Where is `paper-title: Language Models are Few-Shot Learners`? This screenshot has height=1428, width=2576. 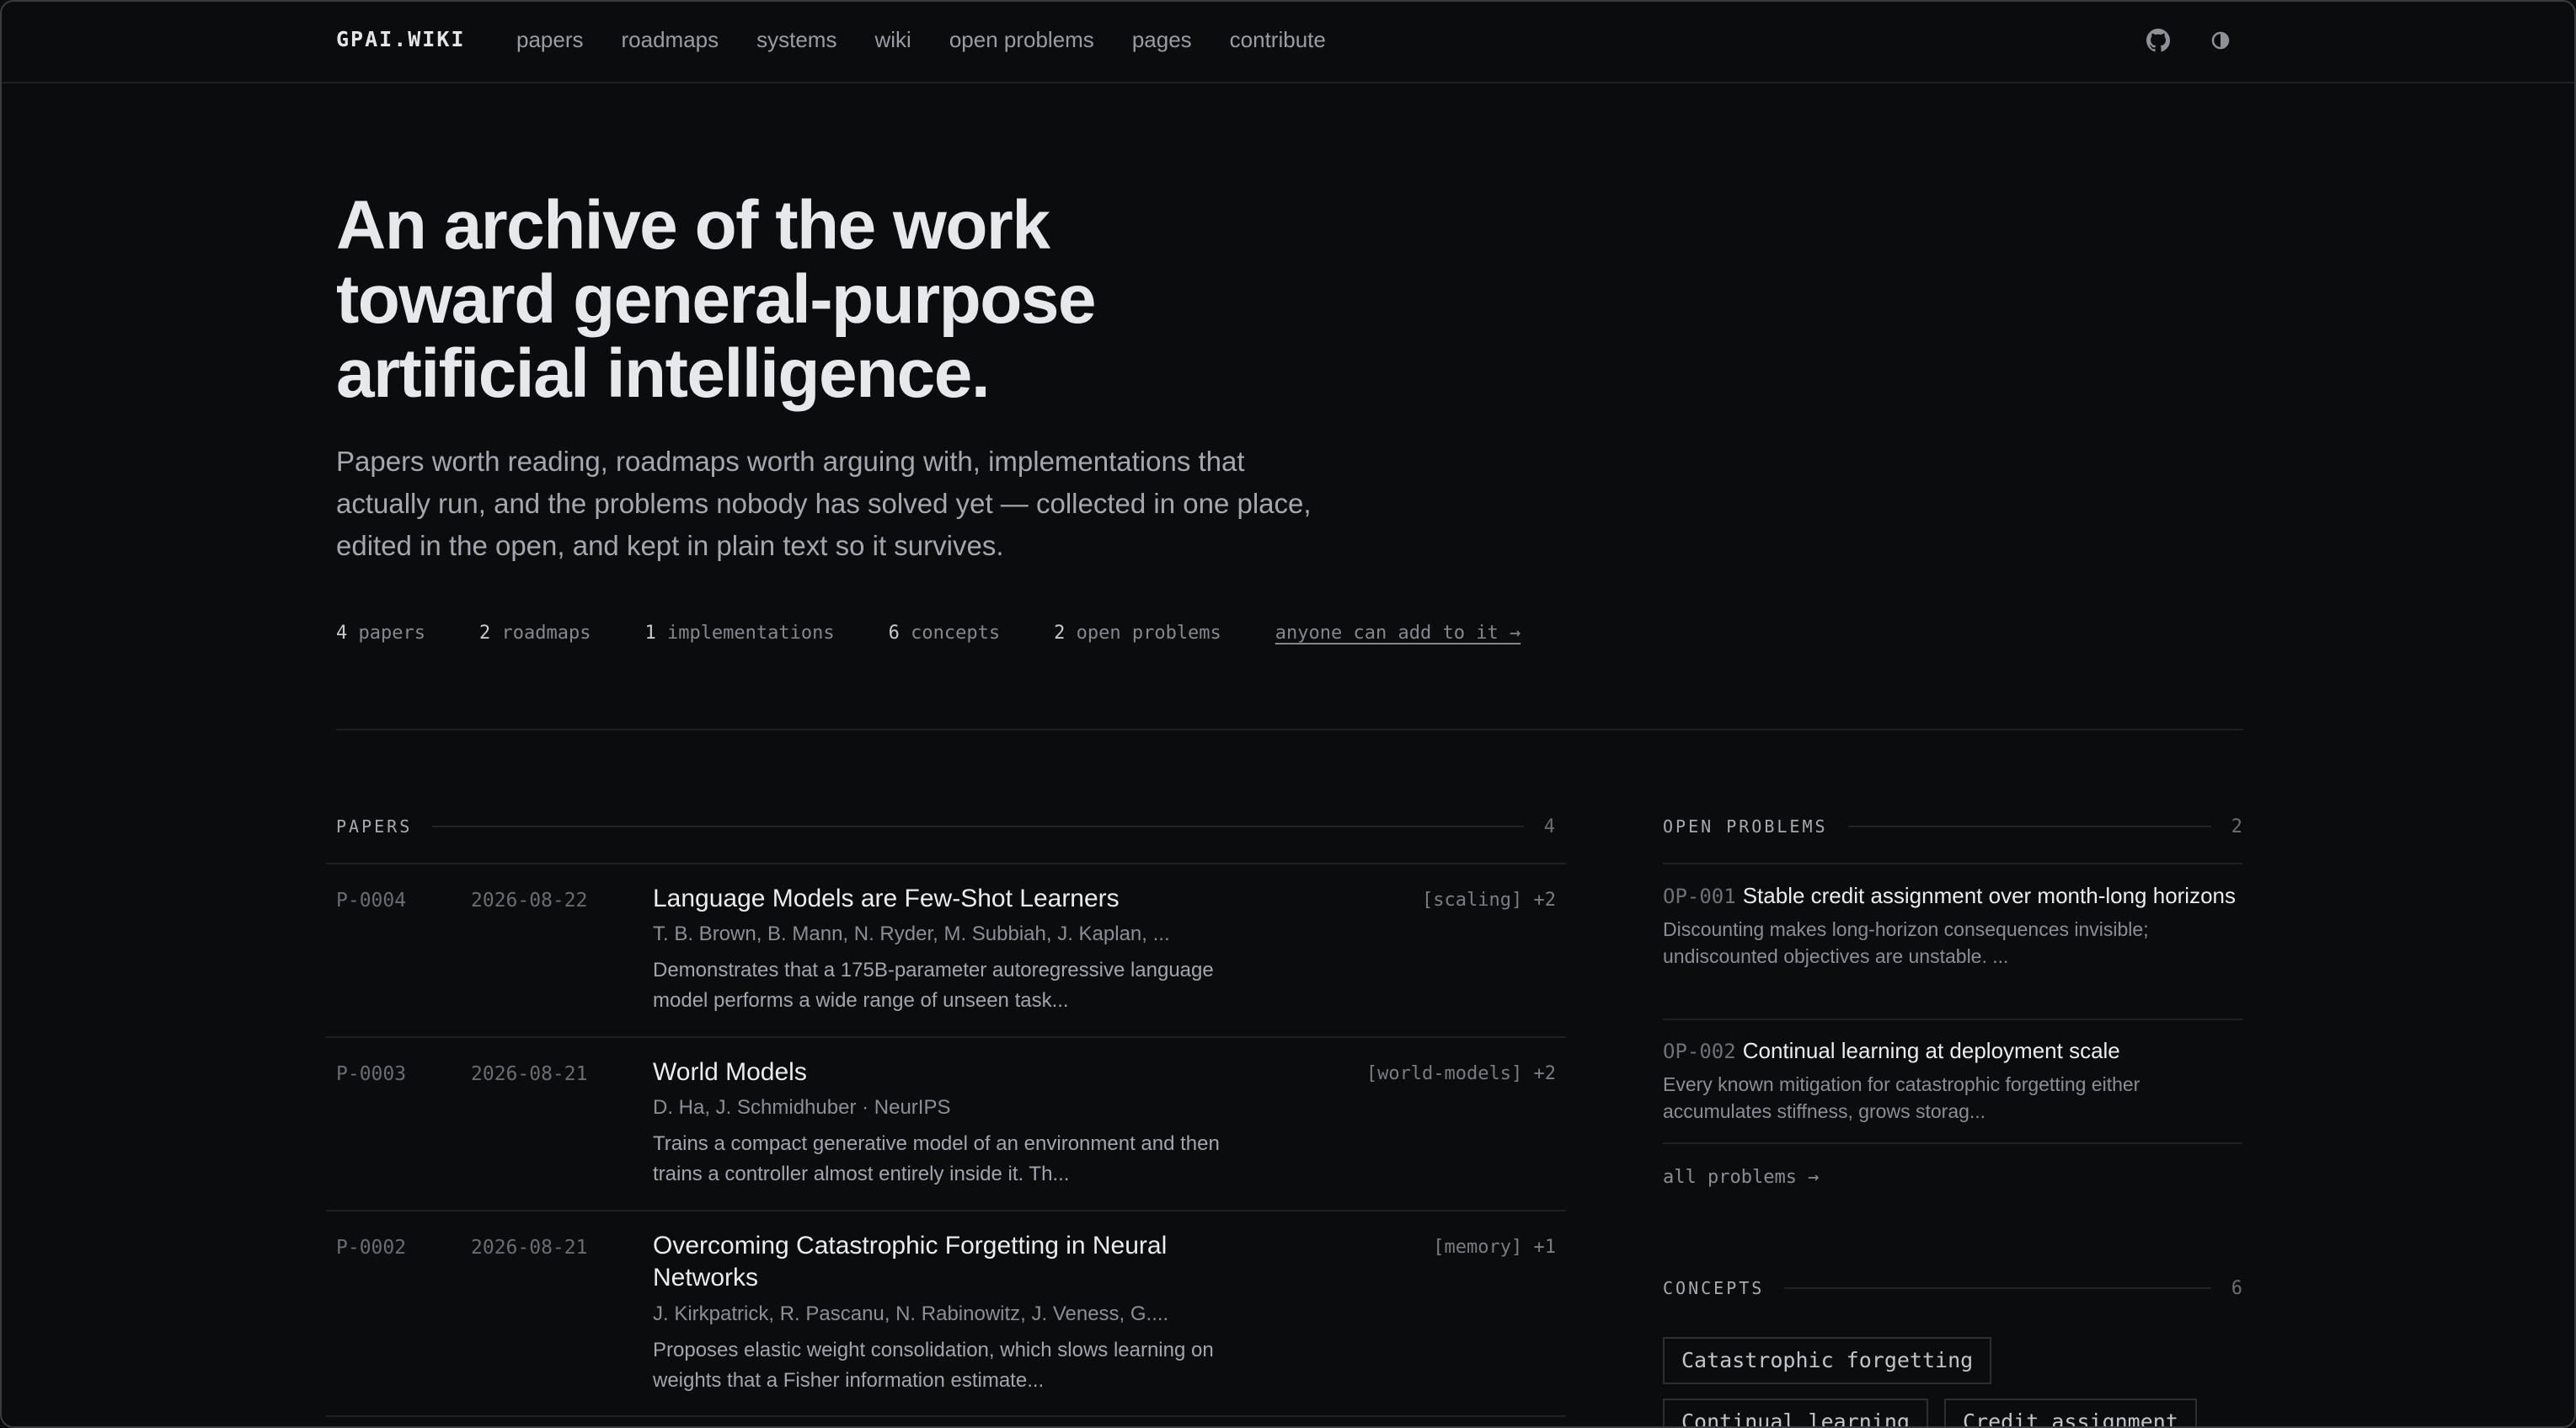 paper-title: Language Models are Few-Shot Learners is located at coordinates (948, 899).